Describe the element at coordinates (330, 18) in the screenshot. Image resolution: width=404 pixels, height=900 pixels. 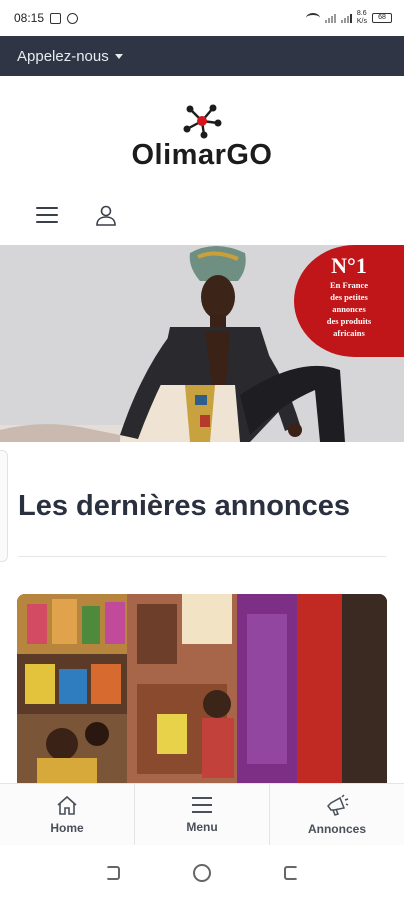
I see `signal-icon` at that location.